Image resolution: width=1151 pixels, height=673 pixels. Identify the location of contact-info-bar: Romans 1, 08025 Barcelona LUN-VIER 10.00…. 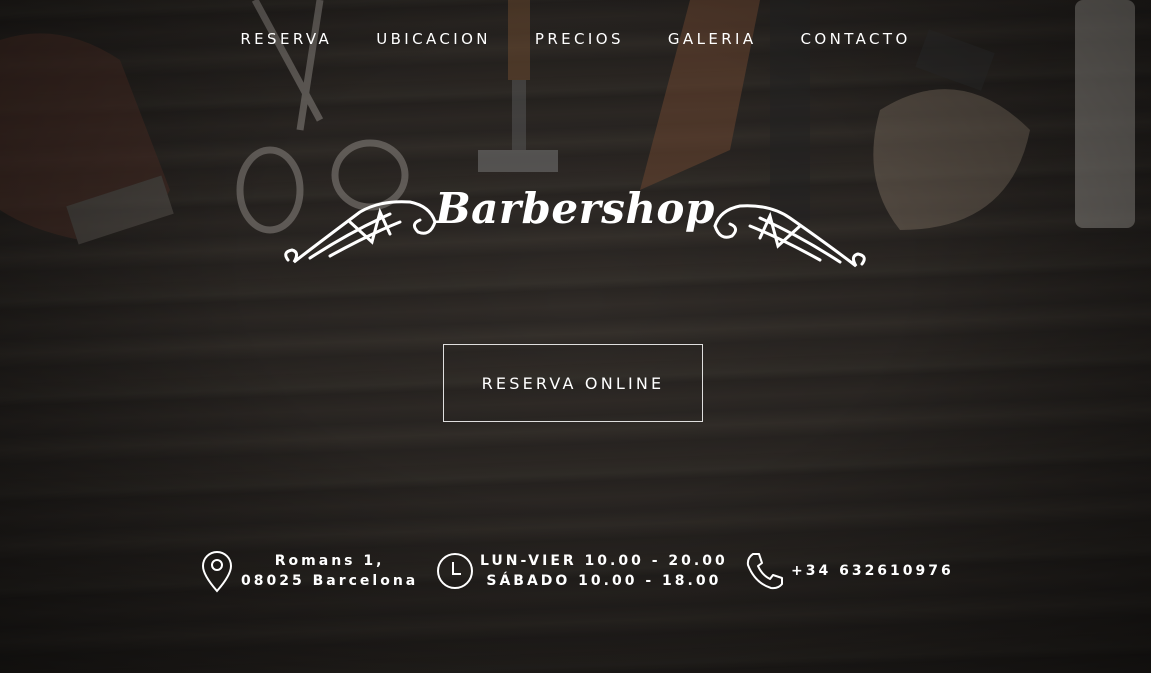
(575, 572).